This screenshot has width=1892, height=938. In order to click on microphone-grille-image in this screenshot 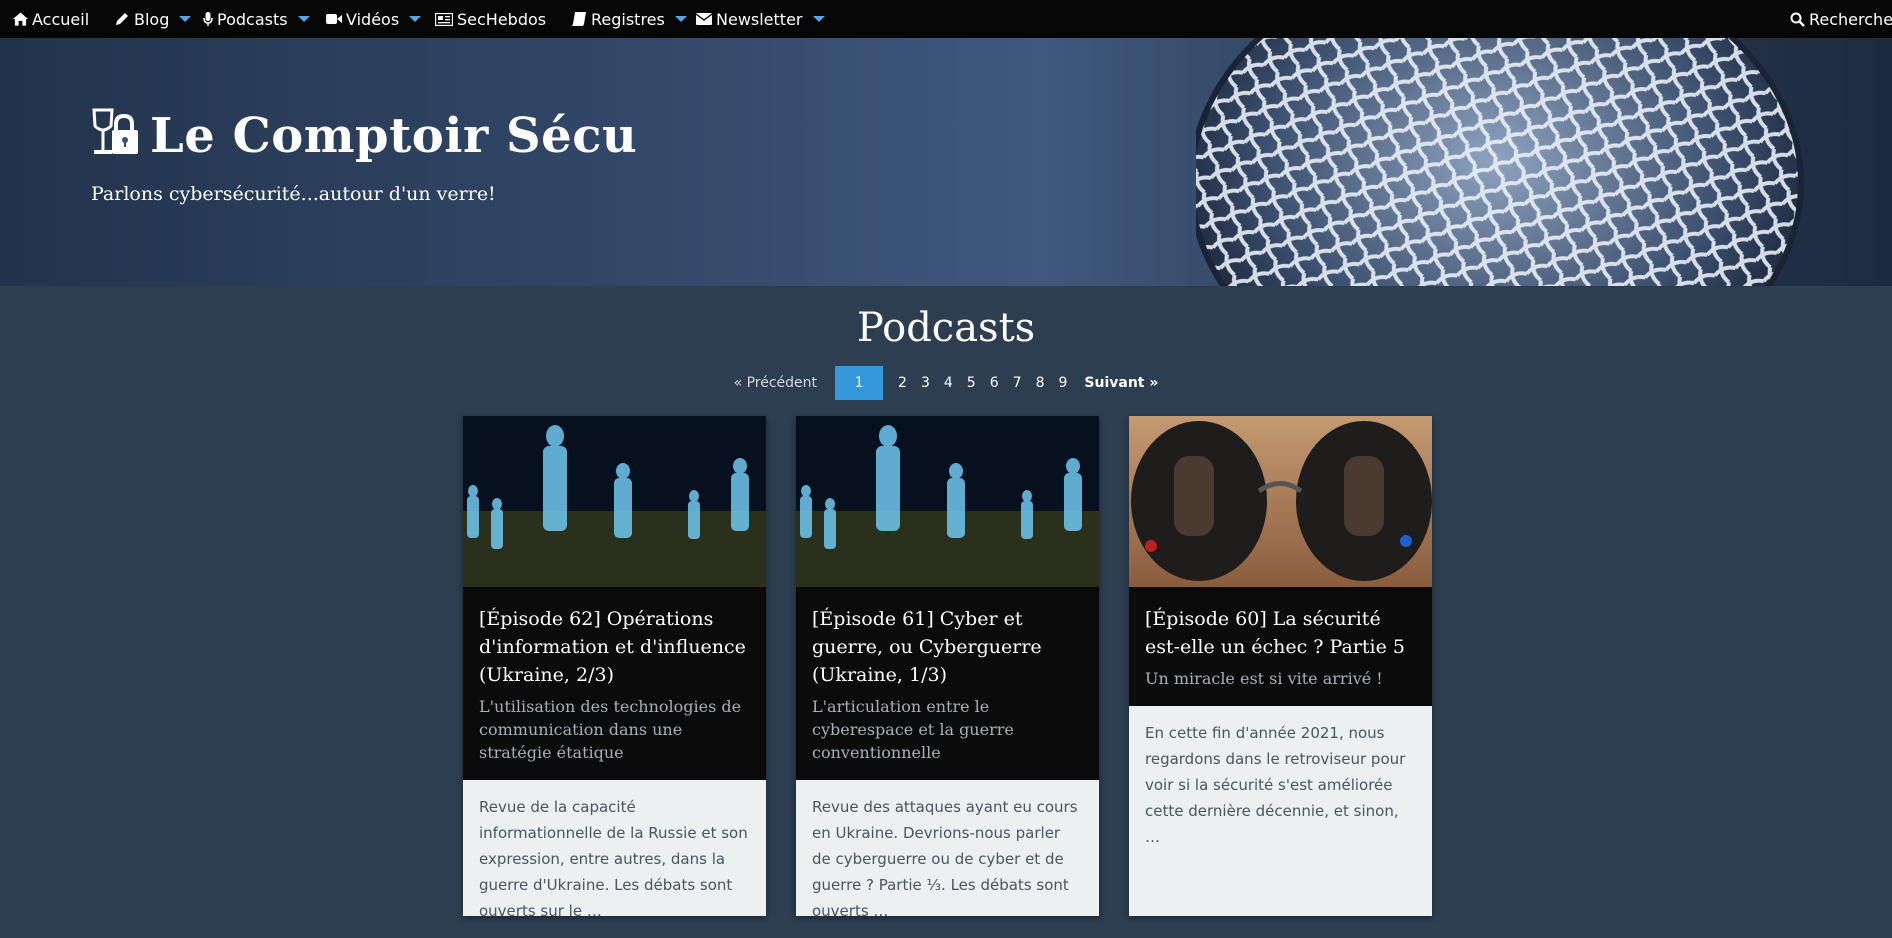, I will do `click(1500, 162)`.